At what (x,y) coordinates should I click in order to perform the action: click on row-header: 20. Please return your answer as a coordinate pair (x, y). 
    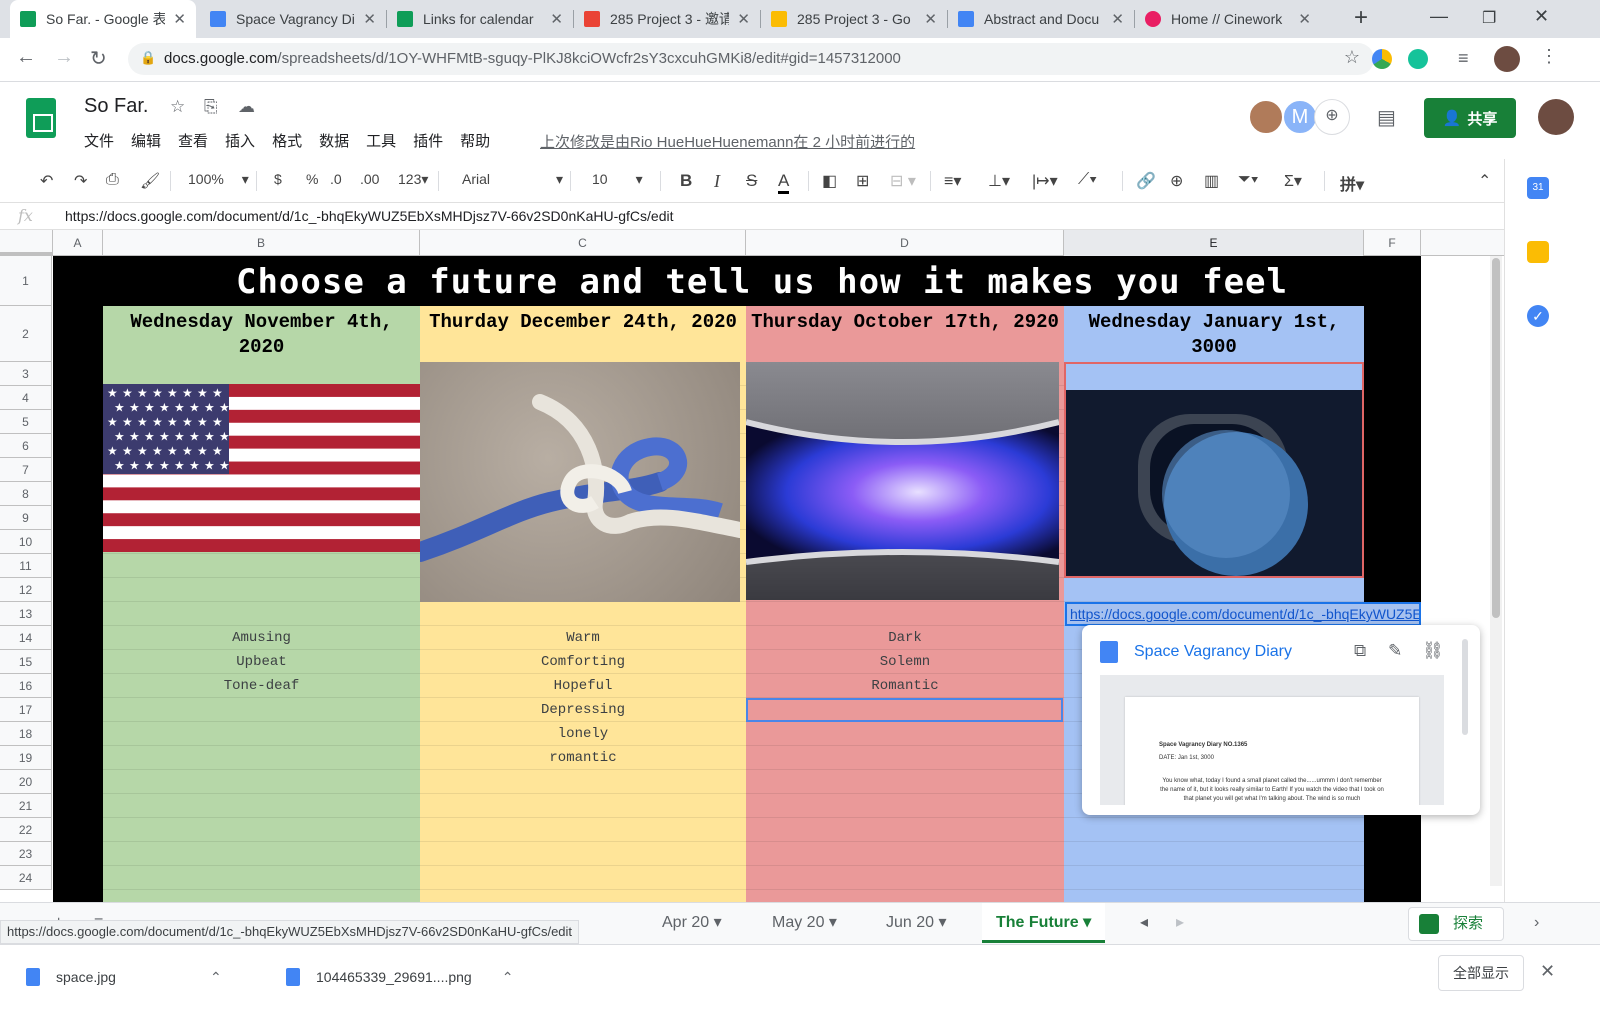
    Looking at the image, I should click on (26, 782).